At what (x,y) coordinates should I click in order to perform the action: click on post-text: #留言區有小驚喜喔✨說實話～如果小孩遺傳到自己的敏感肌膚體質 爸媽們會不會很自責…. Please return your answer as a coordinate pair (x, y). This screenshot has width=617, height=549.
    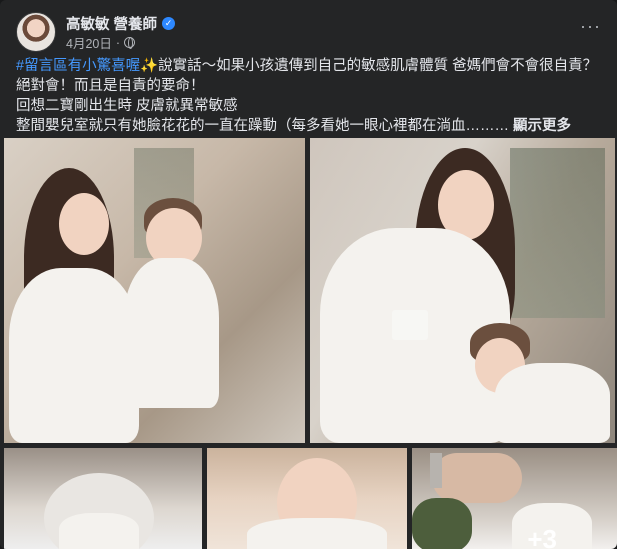
    Looking at the image, I should click on (311, 96).